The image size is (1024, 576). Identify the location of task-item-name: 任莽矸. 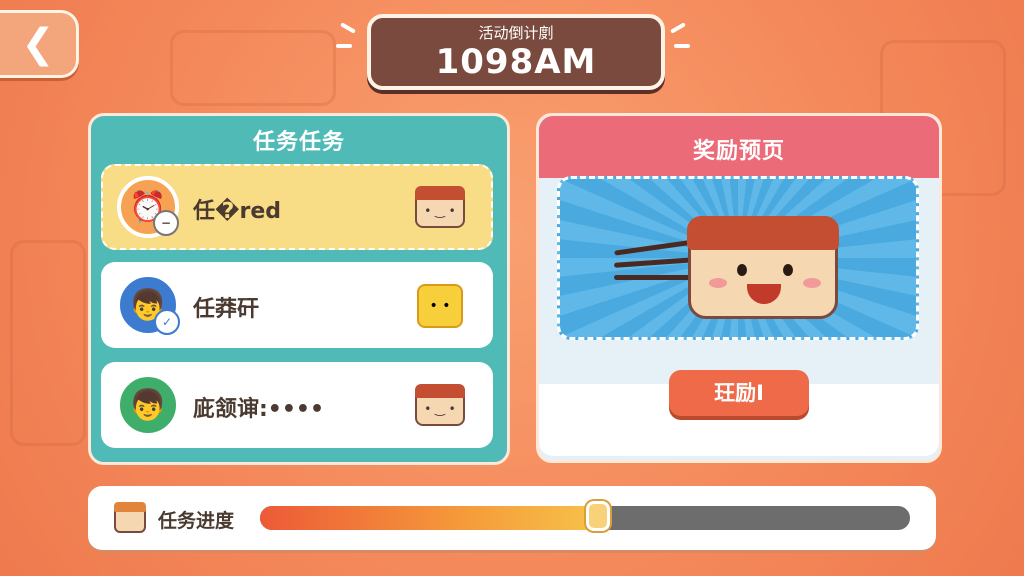
(226, 309).